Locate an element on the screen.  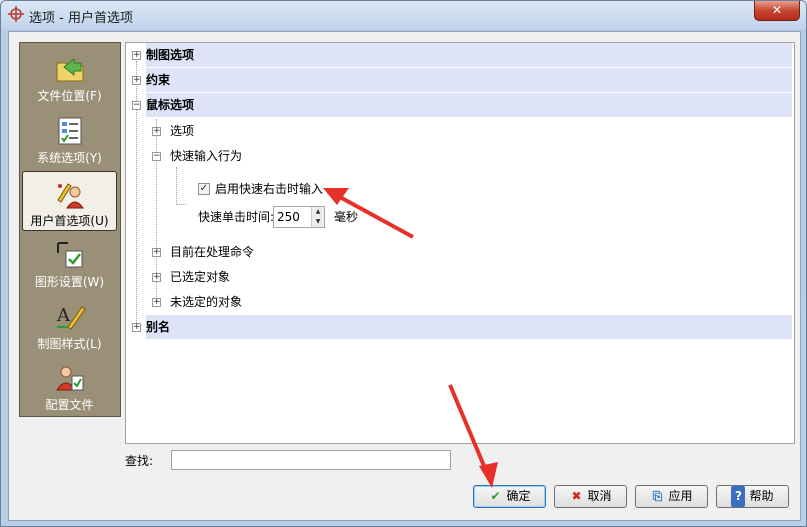
text-style-icon: A is located at coordinates (71, 317).